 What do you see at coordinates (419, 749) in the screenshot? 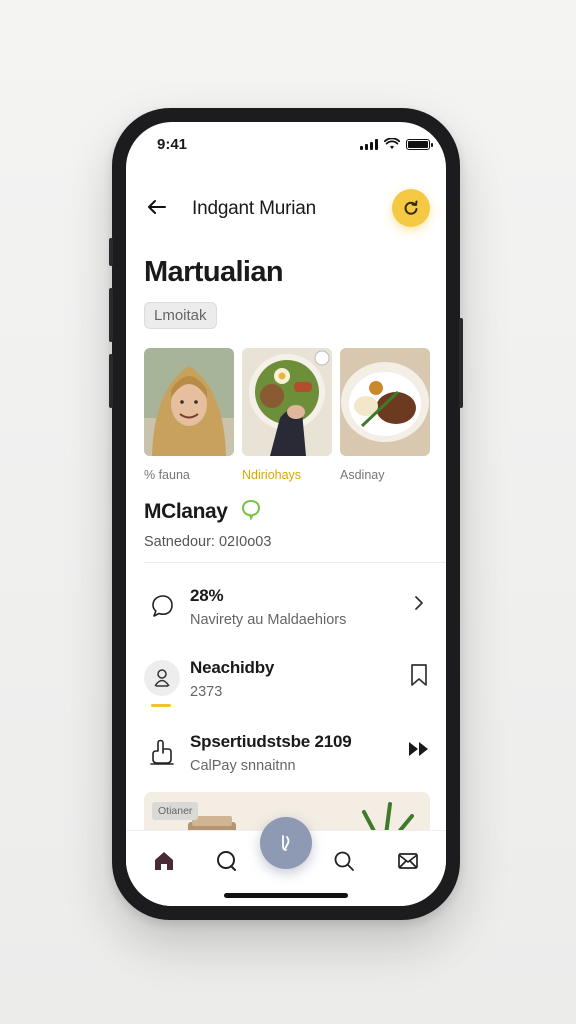
I see `fast-forward-icon` at bounding box center [419, 749].